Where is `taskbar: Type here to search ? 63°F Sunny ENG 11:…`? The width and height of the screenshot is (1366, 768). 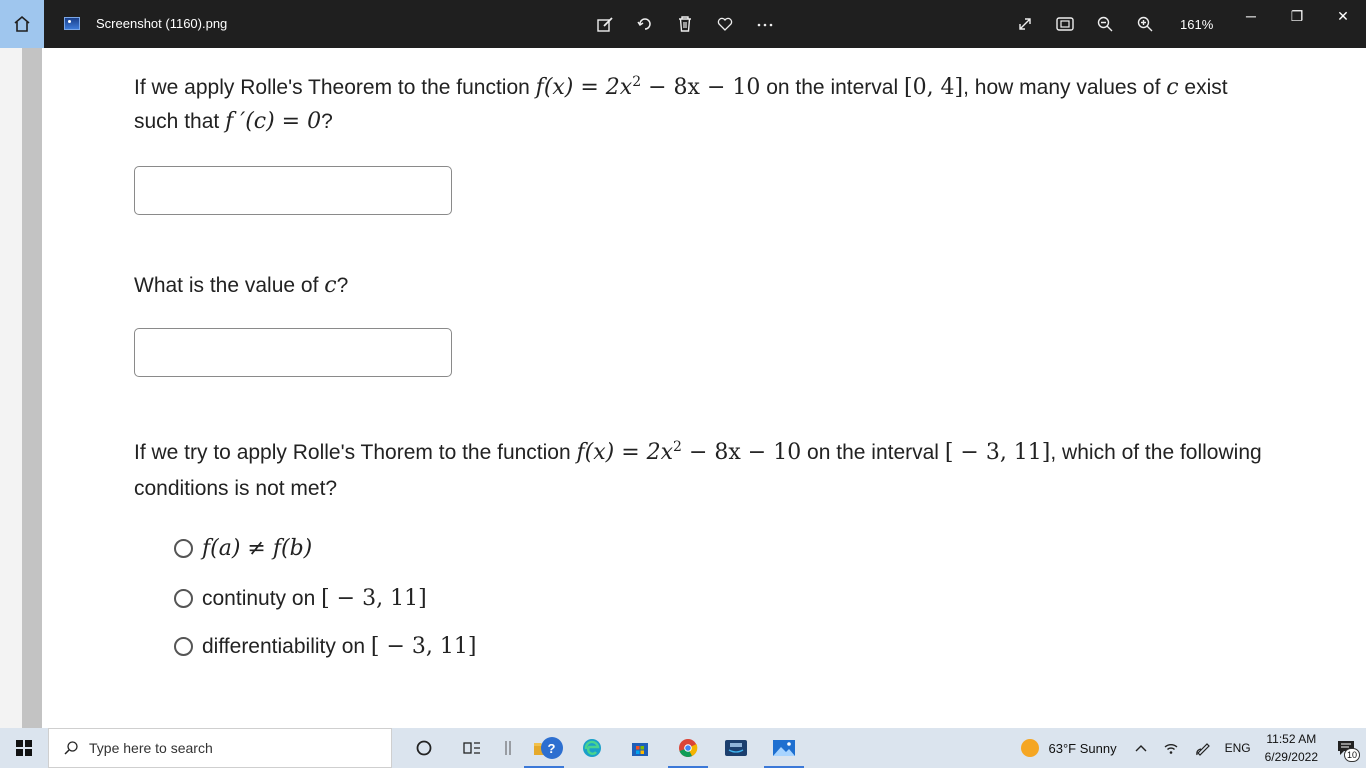
taskbar: Type here to search ? 63°F Sunny ENG 11:… is located at coordinates (683, 748).